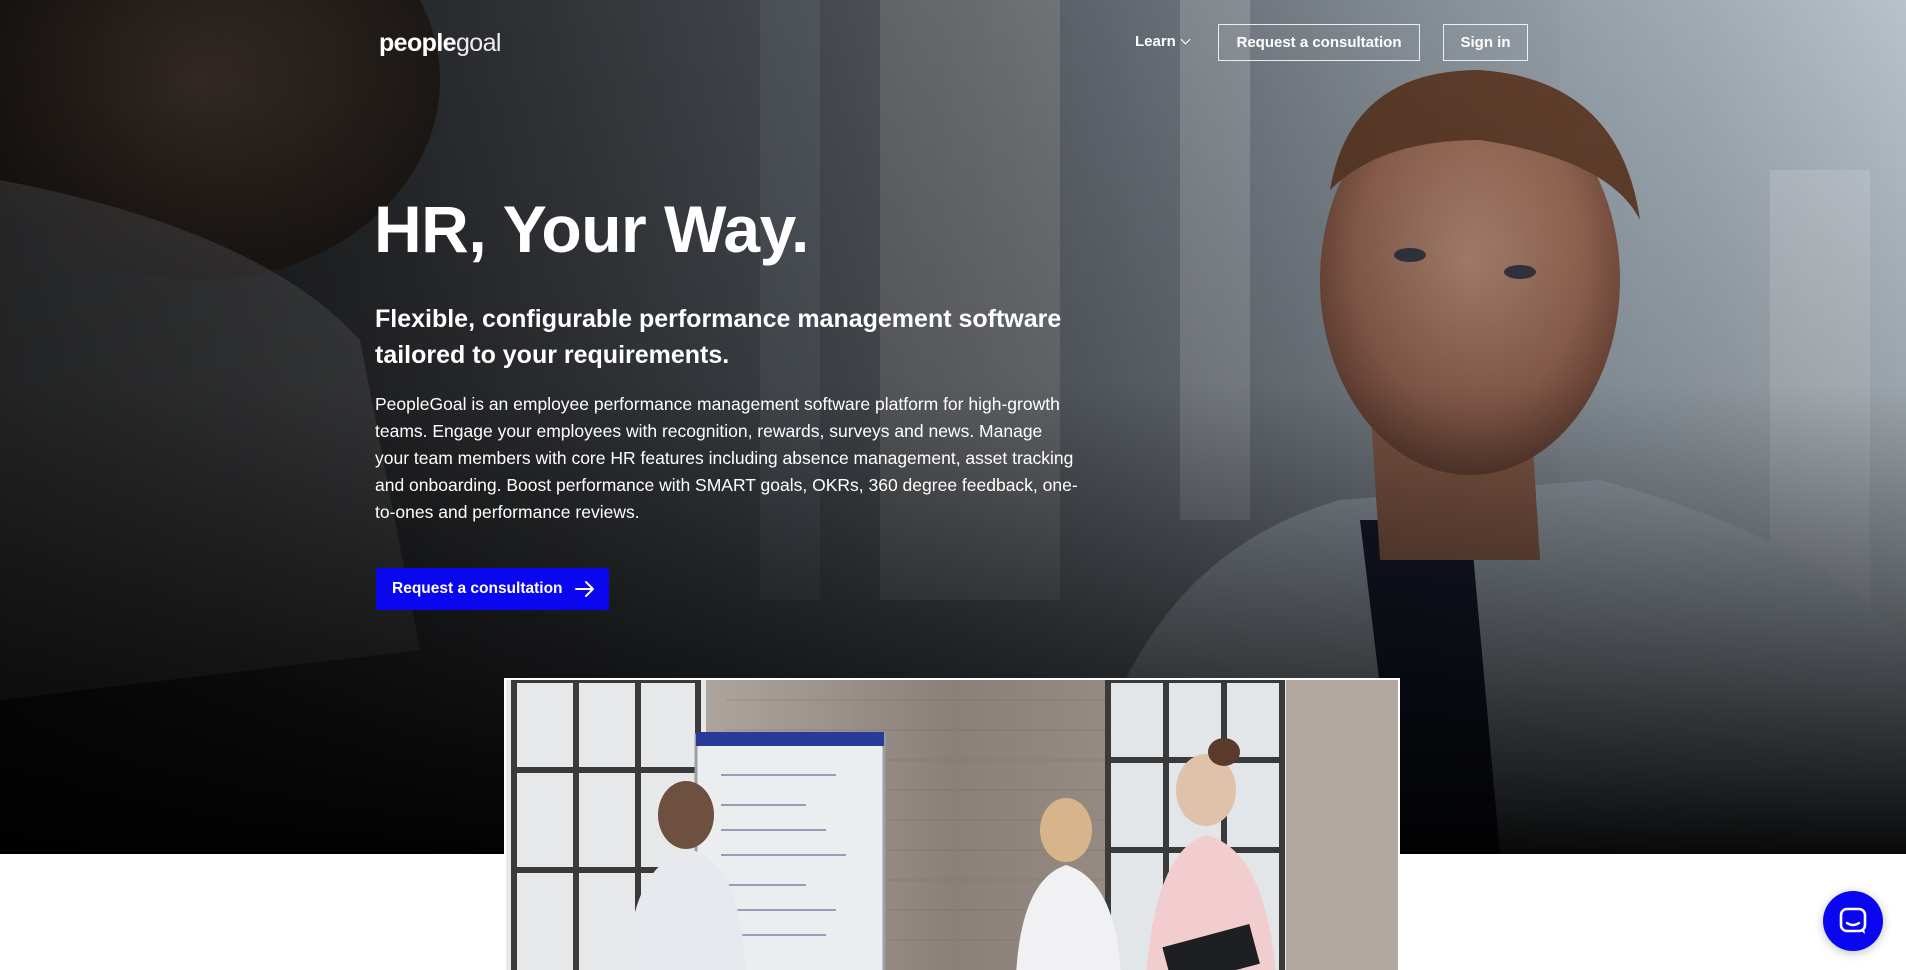 The width and height of the screenshot is (1906, 970). I want to click on sign-in-label: Sign in, so click(1485, 42).